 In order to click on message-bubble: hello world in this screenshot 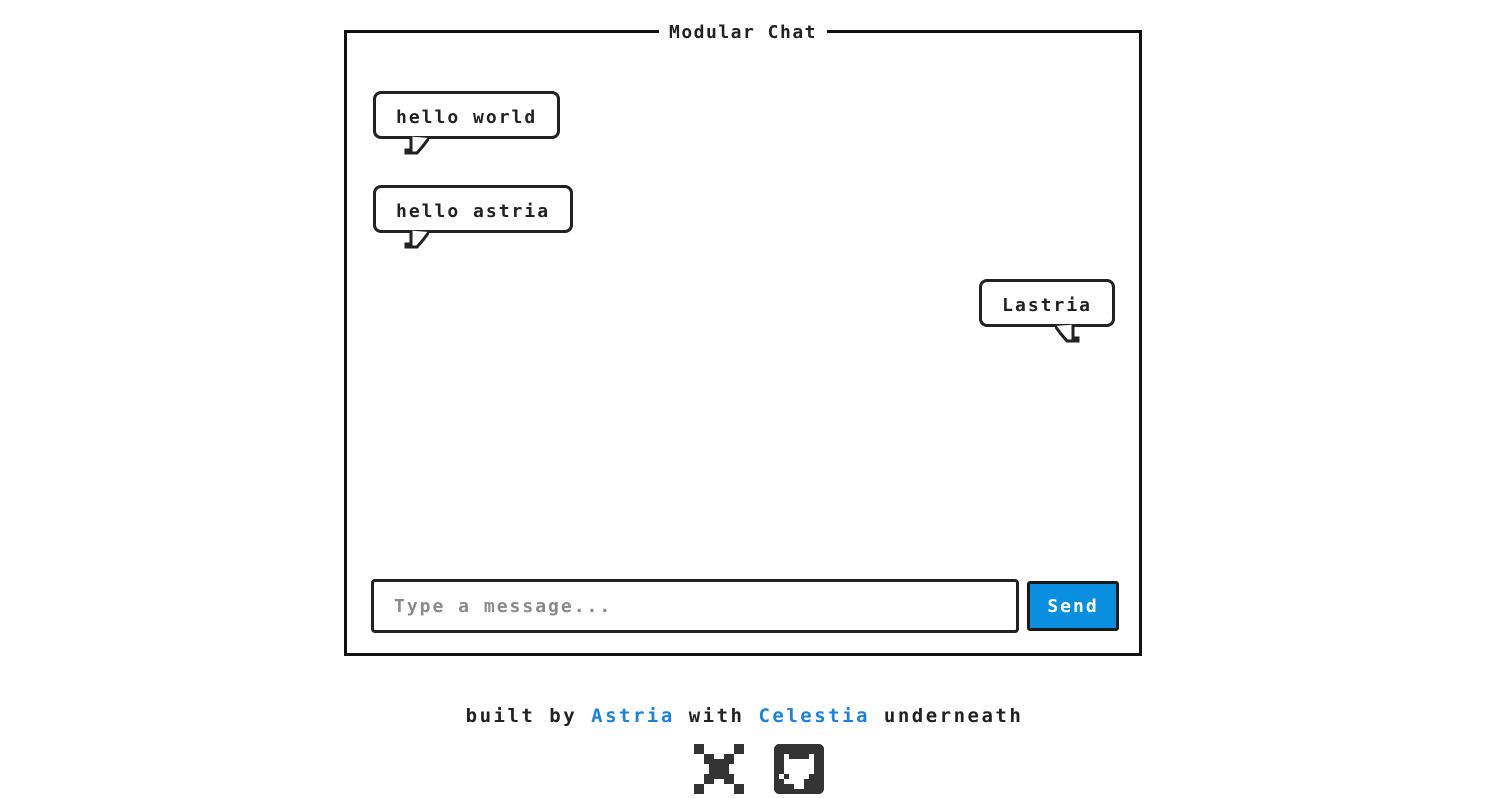, I will do `click(467, 115)`.